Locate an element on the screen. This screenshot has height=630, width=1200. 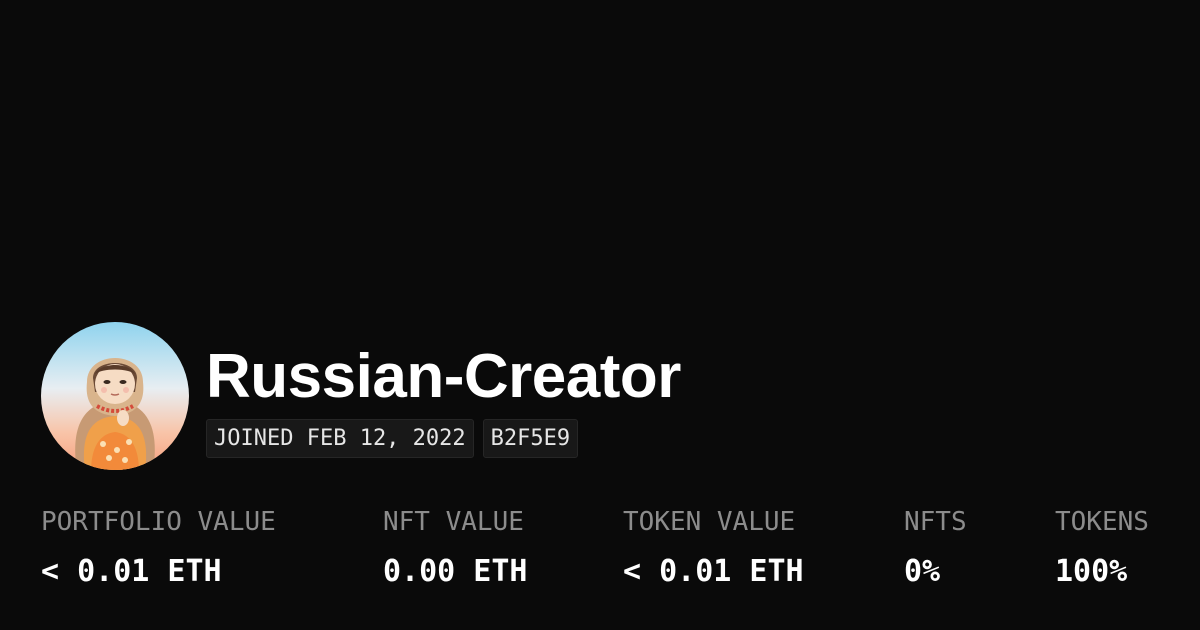
stat-tokens-share: TOKENS 100% is located at coordinates (1102, 547).